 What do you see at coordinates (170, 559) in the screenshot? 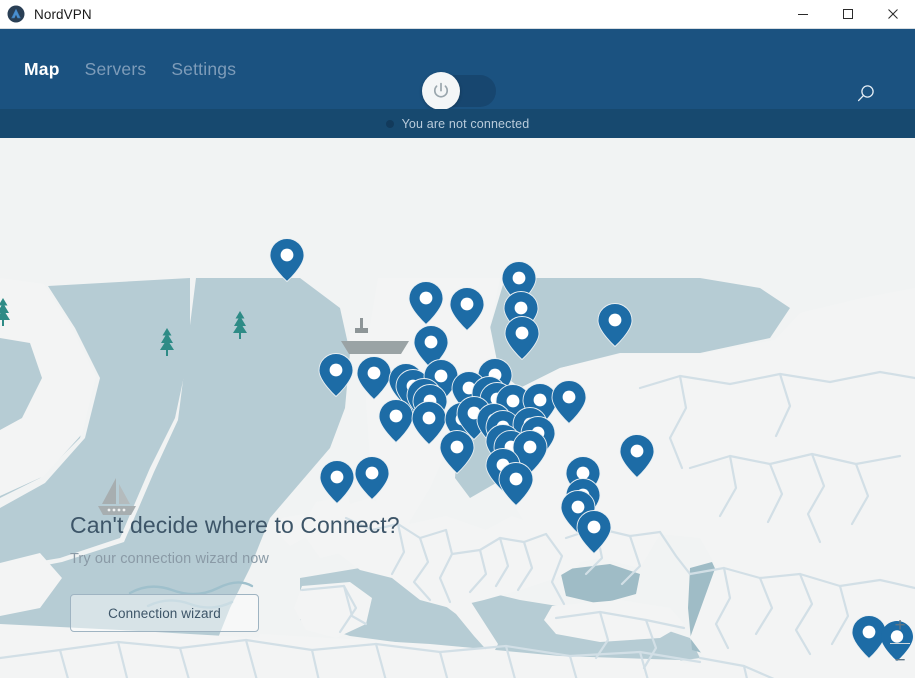
I see `promo-subtitle: Try our connection wizard now` at bounding box center [170, 559].